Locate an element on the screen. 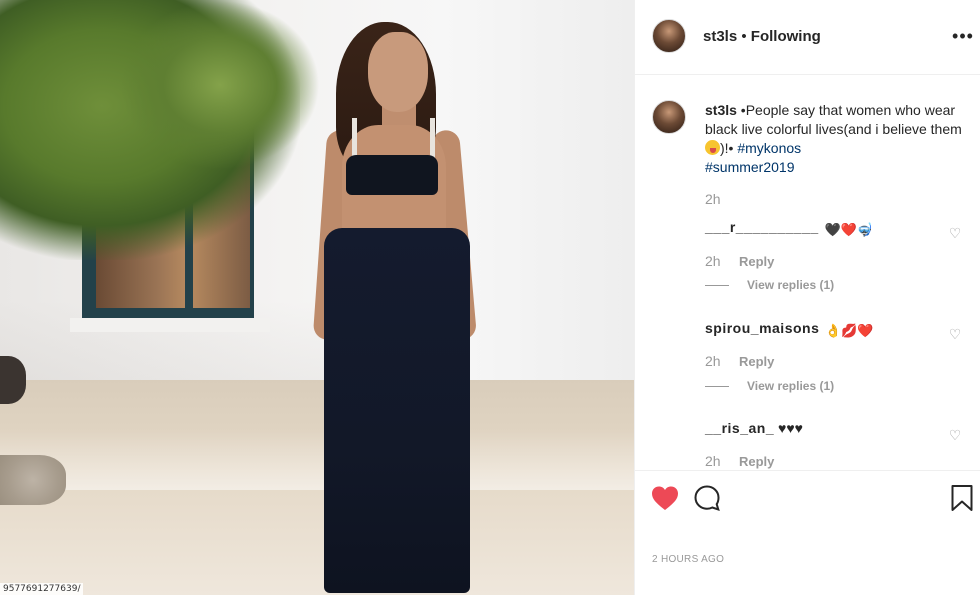 The width and height of the screenshot is (980, 595). caption-username: st3ls is located at coordinates (721, 110).